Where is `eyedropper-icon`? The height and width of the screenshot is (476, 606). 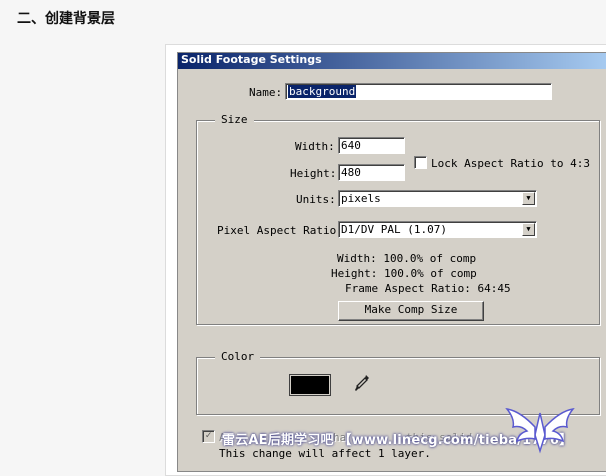
eyedropper-icon is located at coordinates (362, 384).